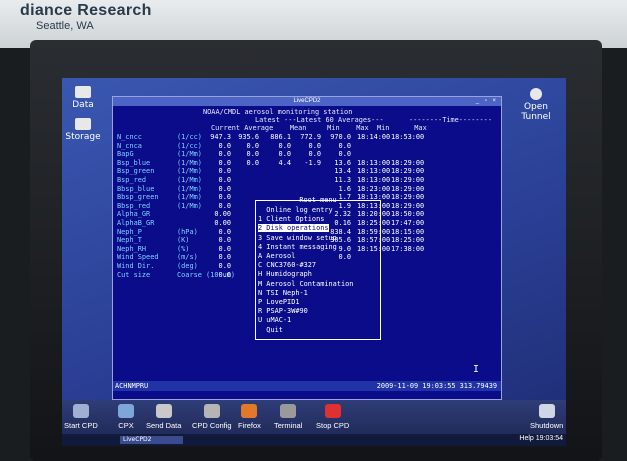  I want to click on cell-name: Bsp_green, so click(136, 171).